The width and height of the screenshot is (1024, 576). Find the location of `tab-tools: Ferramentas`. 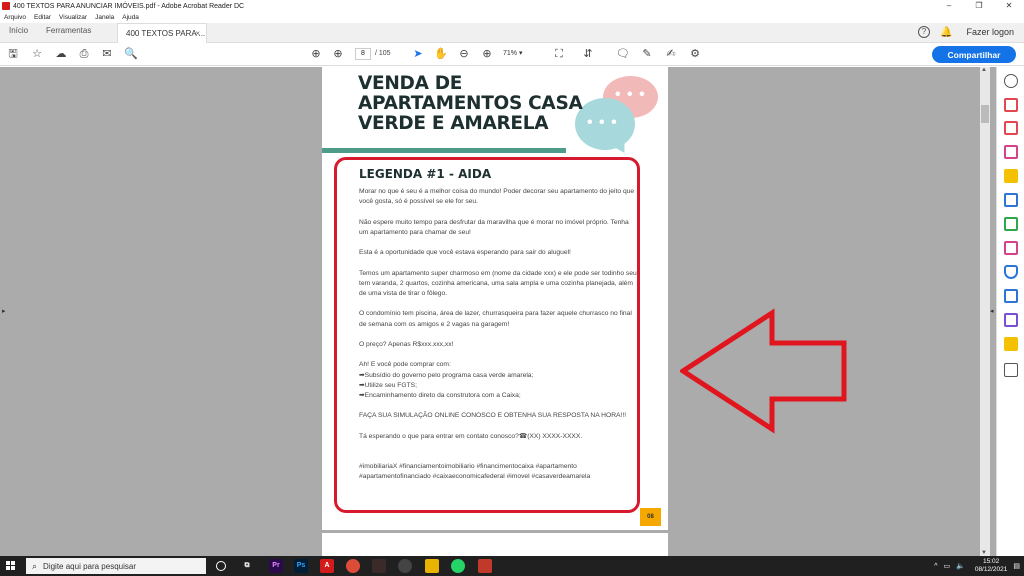

tab-tools: Ferramentas is located at coordinates (68, 30).